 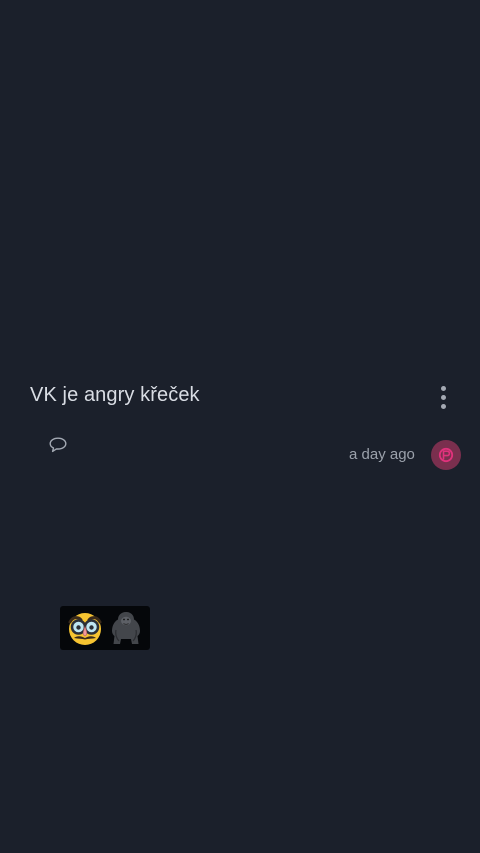 What do you see at coordinates (58, 445) in the screenshot?
I see `comment-icon` at bounding box center [58, 445].